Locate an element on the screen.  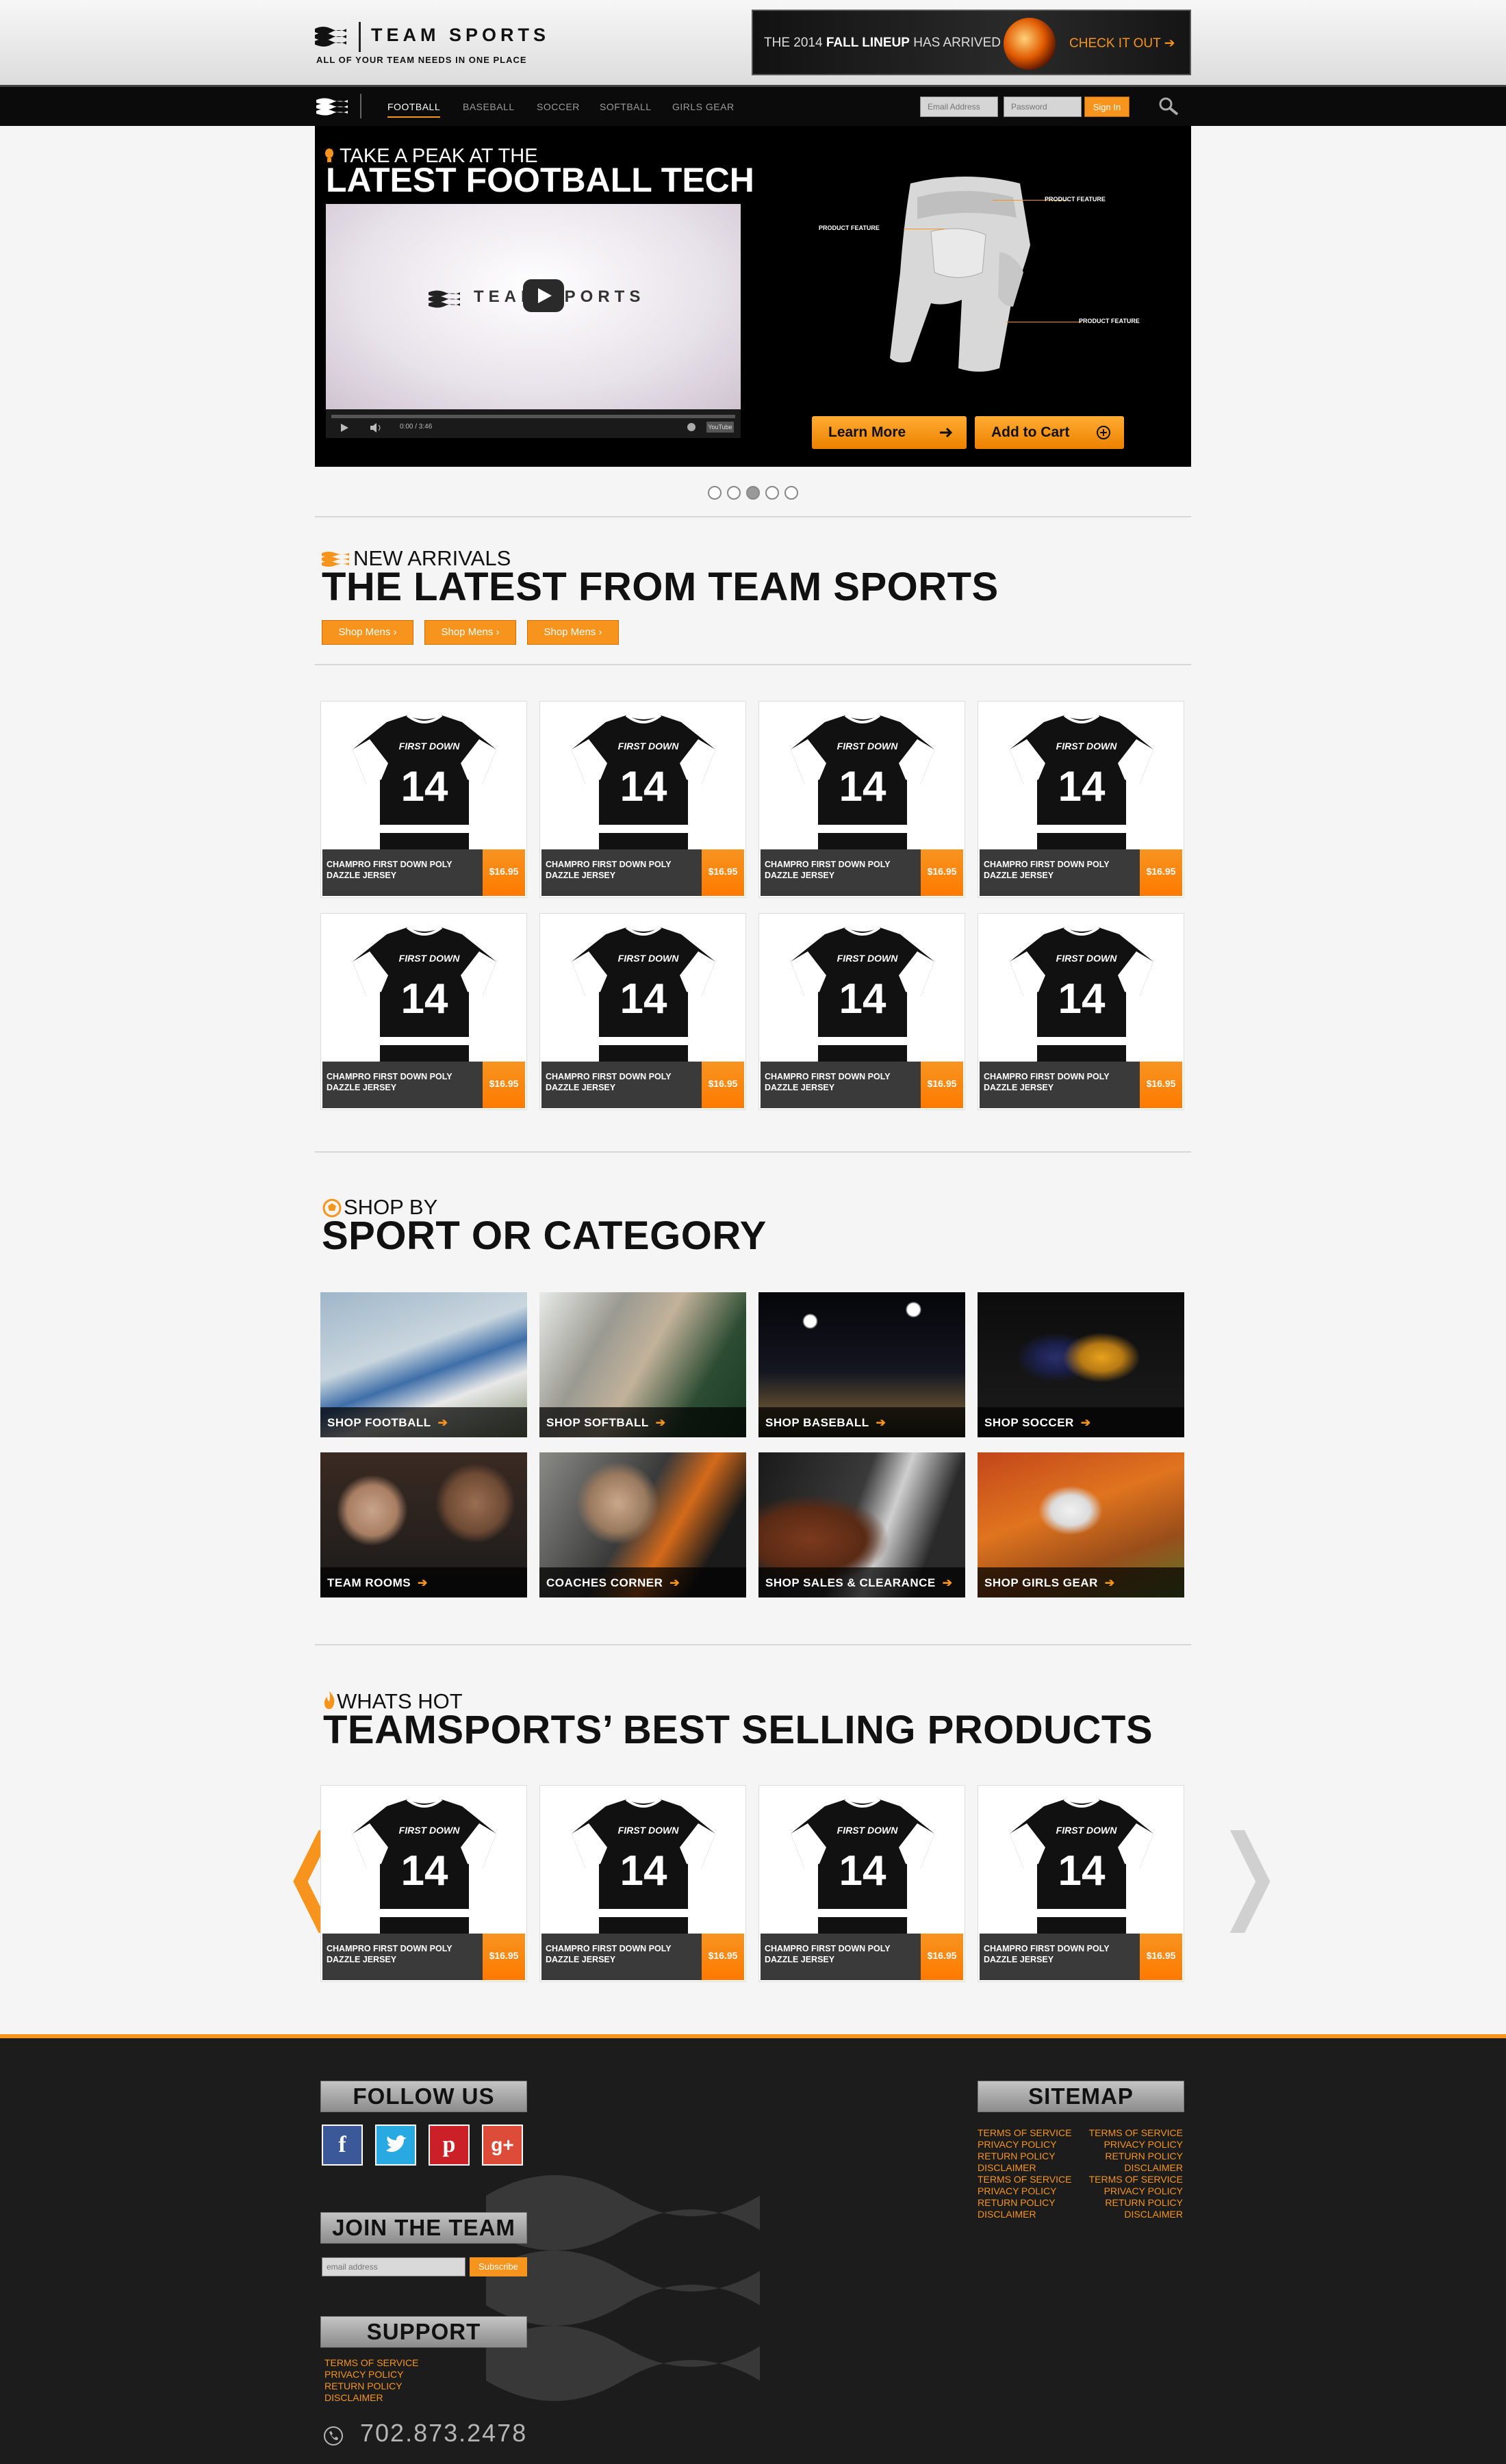
category-label: SHOP SOCCER ➔ is located at coordinates (1037, 1423).